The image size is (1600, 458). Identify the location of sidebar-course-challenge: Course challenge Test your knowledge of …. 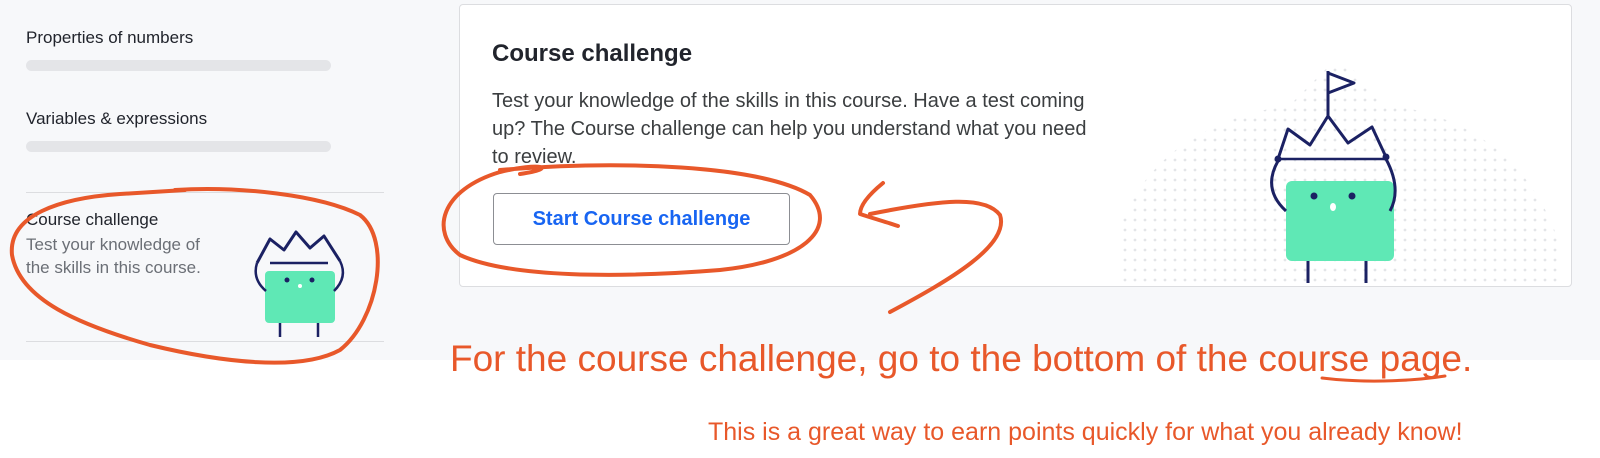
(205, 267).